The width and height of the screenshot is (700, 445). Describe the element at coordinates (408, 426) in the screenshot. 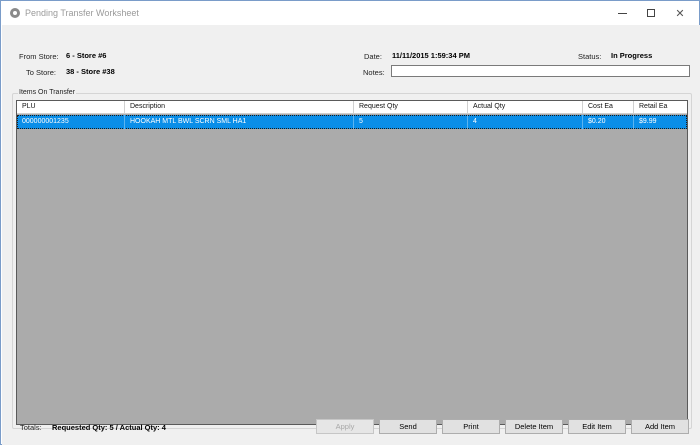

I see `send-button: Send` at that location.